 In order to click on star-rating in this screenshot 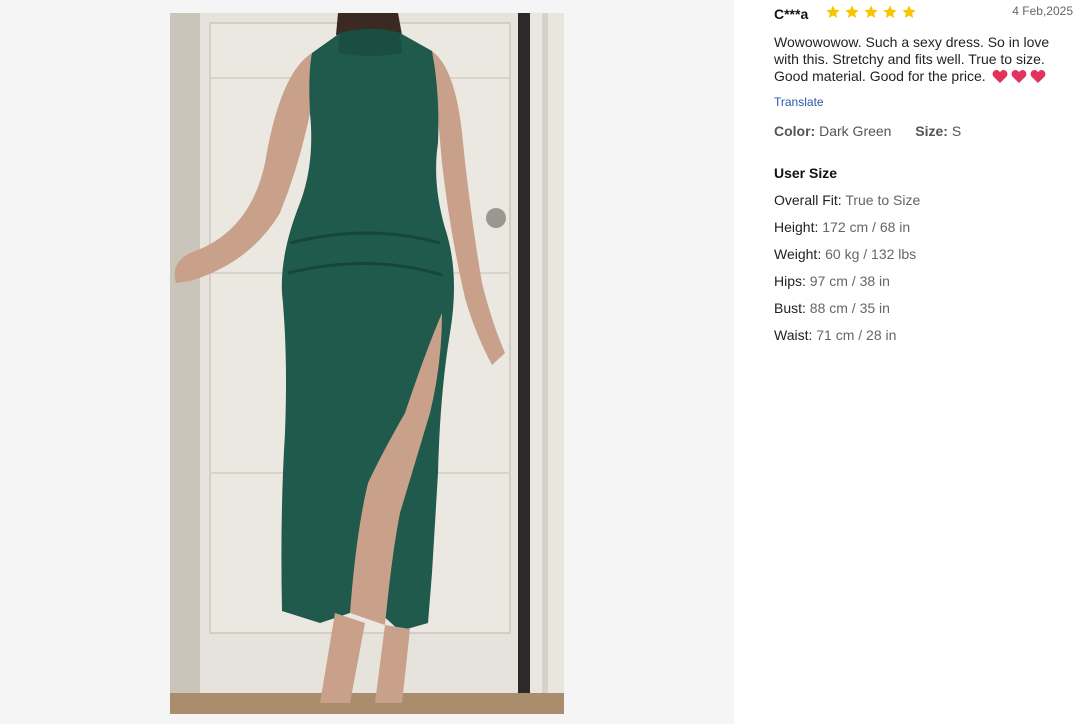, I will do `click(871, 12)`.